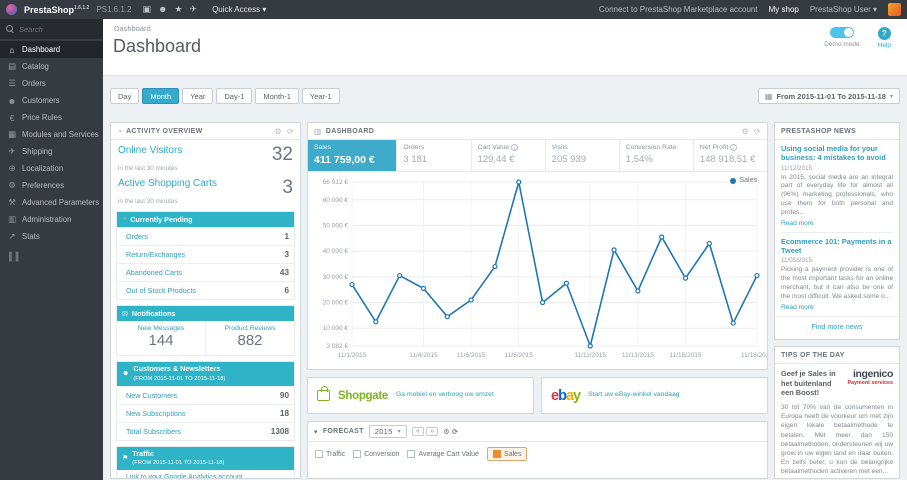 This screenshot has width=907, height=480. What do you see at coordinates (132, 28) in the screenshot?
I see `breadcrumb: Dashboard` at bounding box center [132, 28].